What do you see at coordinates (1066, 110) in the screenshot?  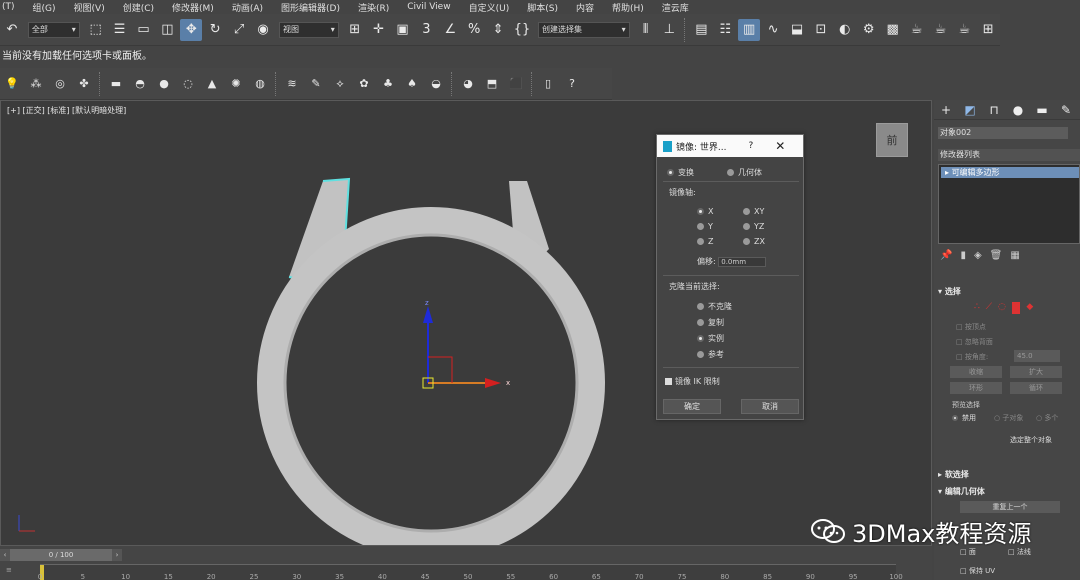 I see `utilities-tab-icon: ✎` at bounding box center [1066, 110].